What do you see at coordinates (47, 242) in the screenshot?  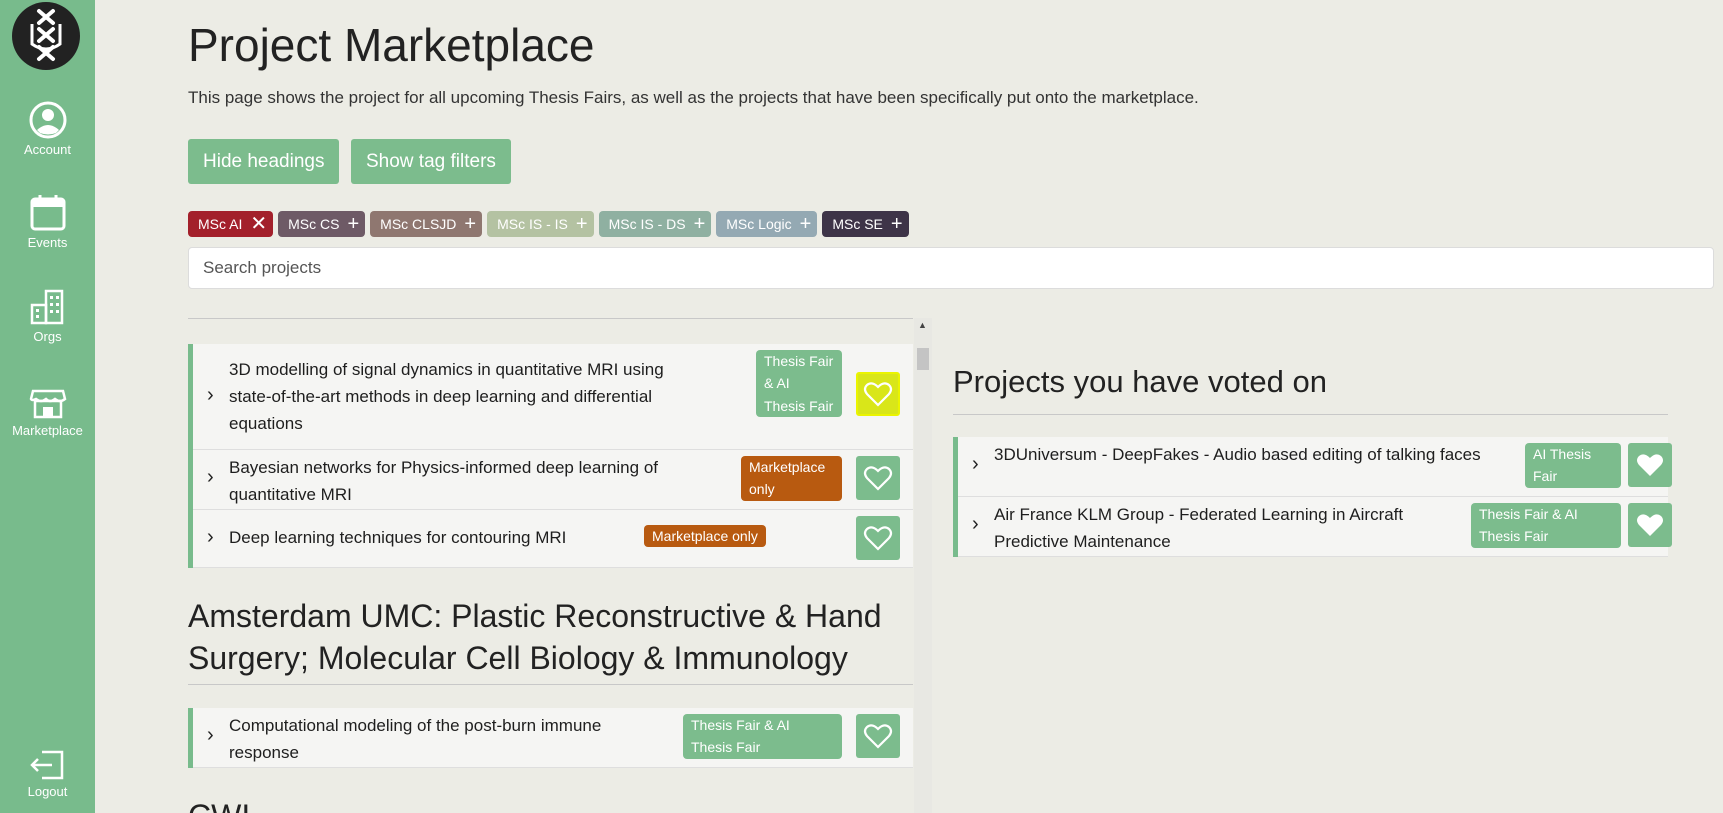 I see `sidebar-item-label: Events` at bounding box center [47, 242].